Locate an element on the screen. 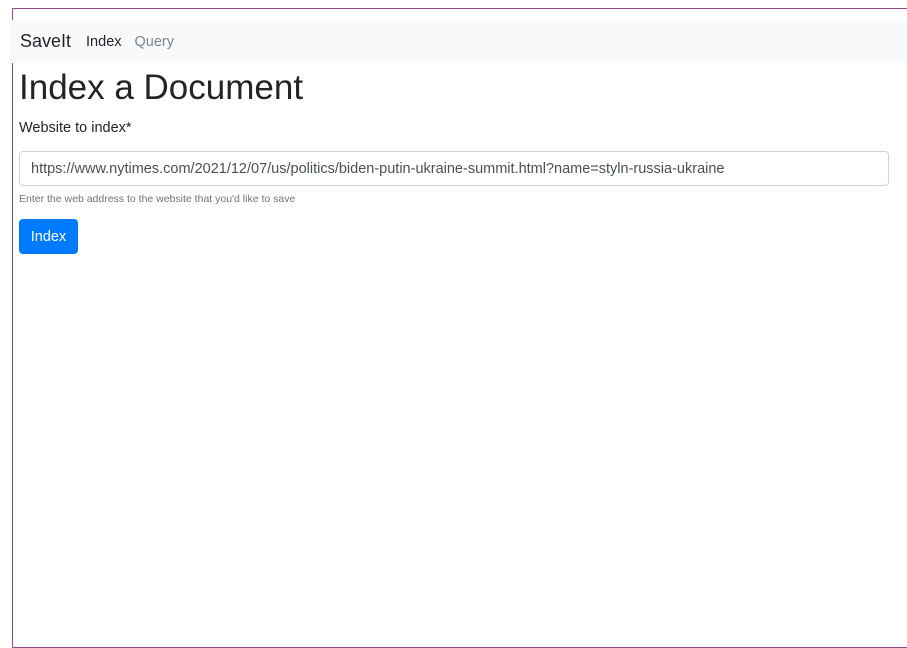 The image size is (907, 648). nav-link-index: Index is located at coordinates (103, 42).